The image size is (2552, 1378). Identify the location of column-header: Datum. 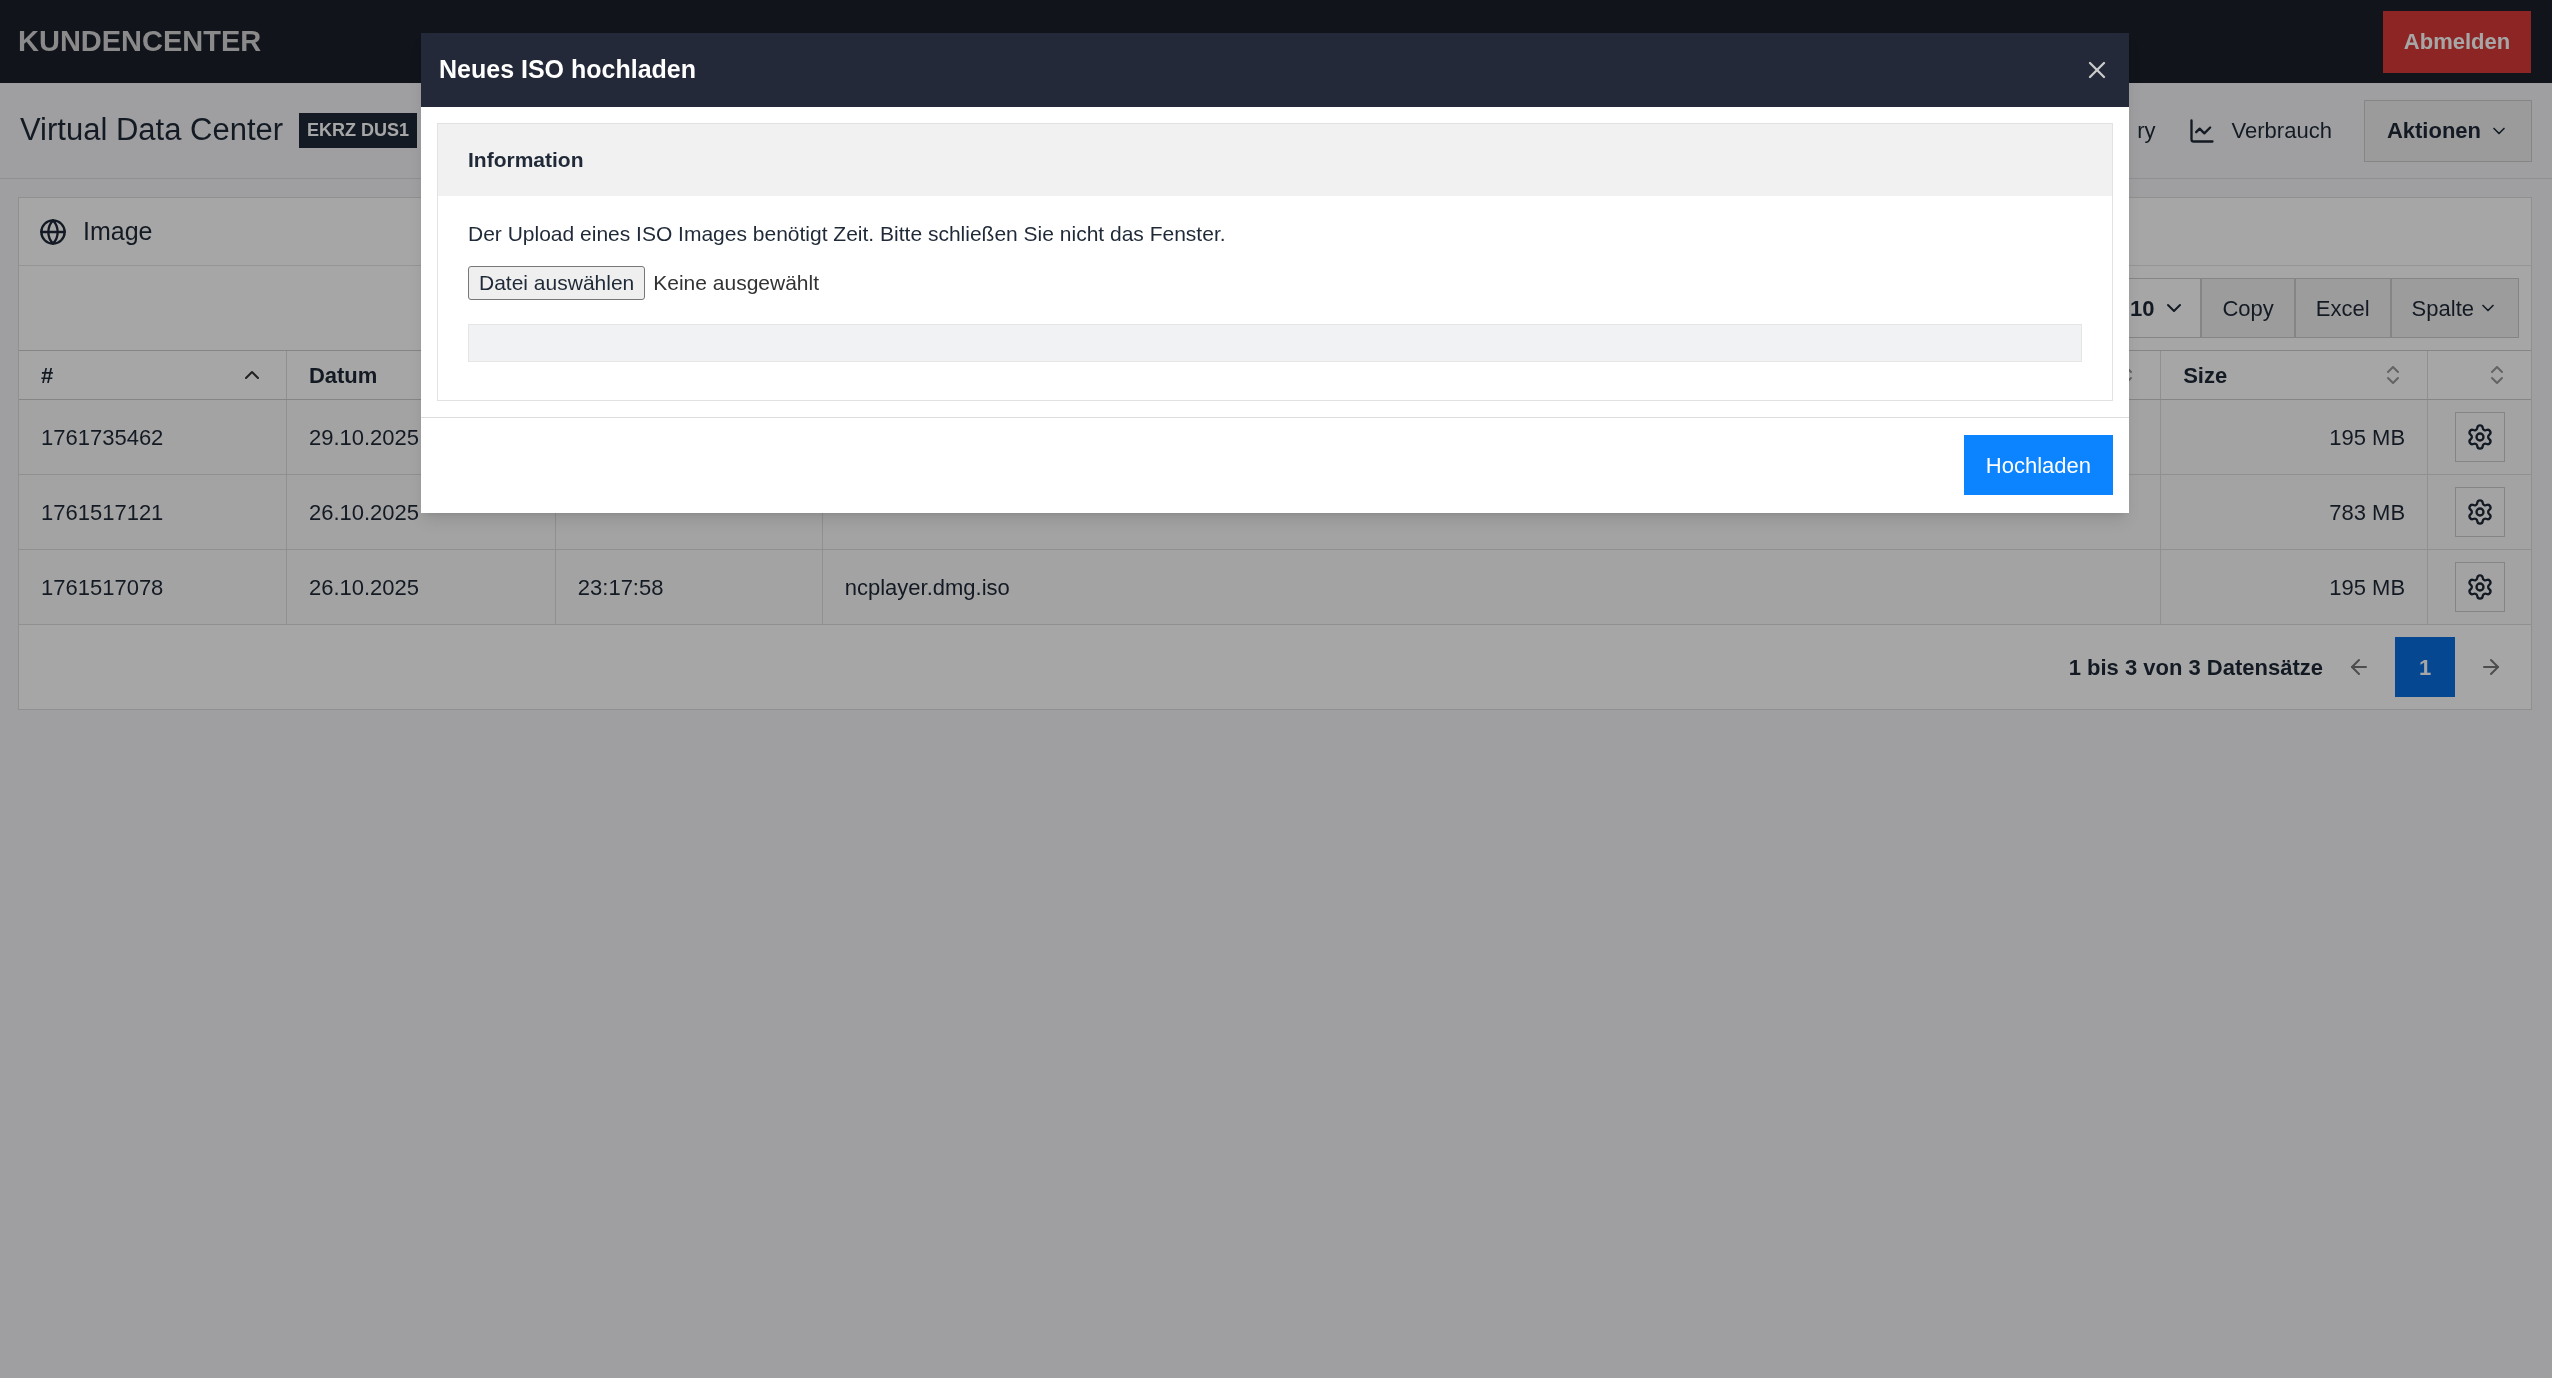
(343, 375).